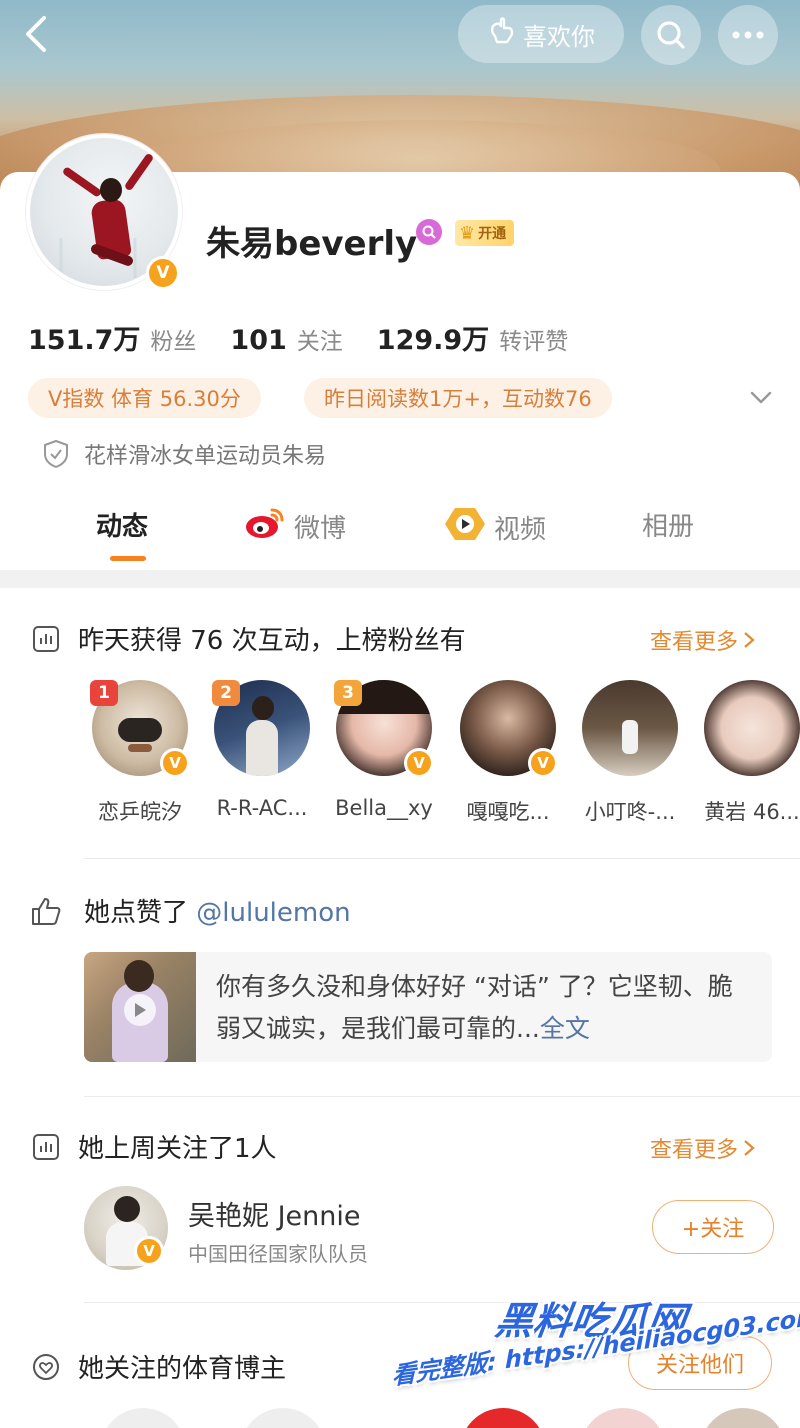 The image size is (800, 1428). Describe the element at coordinates (761, 397) in the screenshot. I see `chevron-down-icon` at that location.